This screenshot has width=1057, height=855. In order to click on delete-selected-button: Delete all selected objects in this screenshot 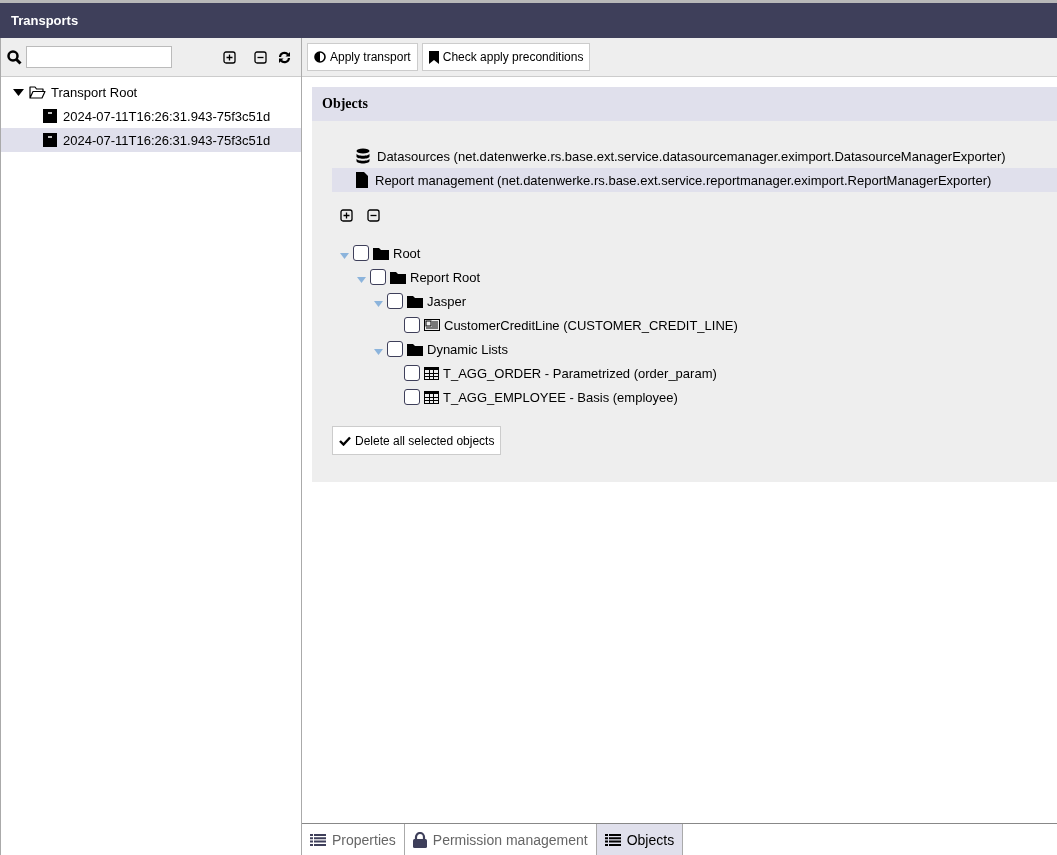, I will do `click(417, 440)`.